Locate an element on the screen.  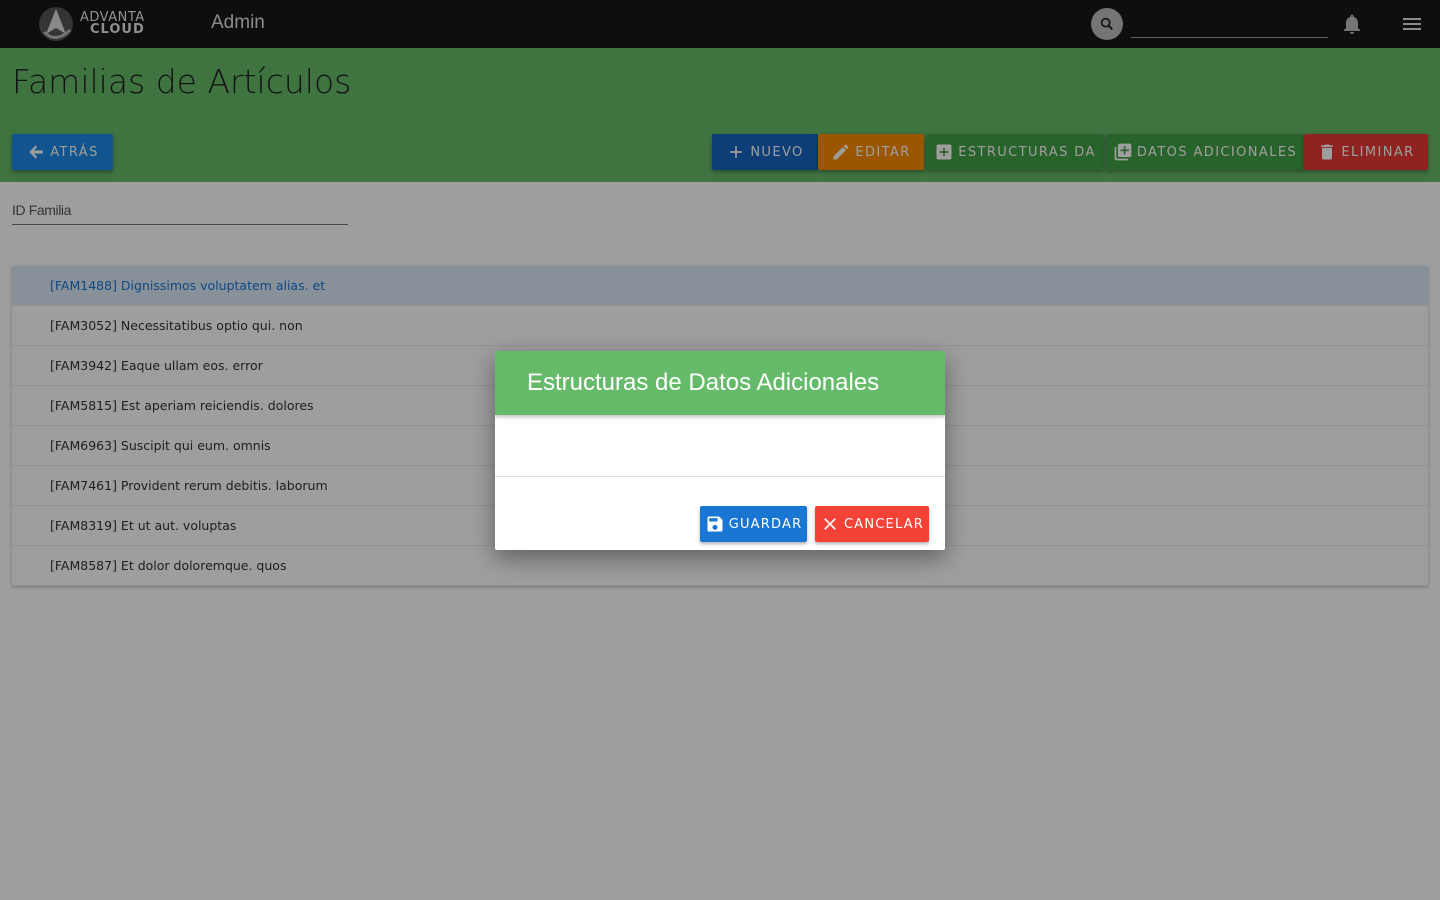
floppy-disk-icon is located at coordinates (715, 524).